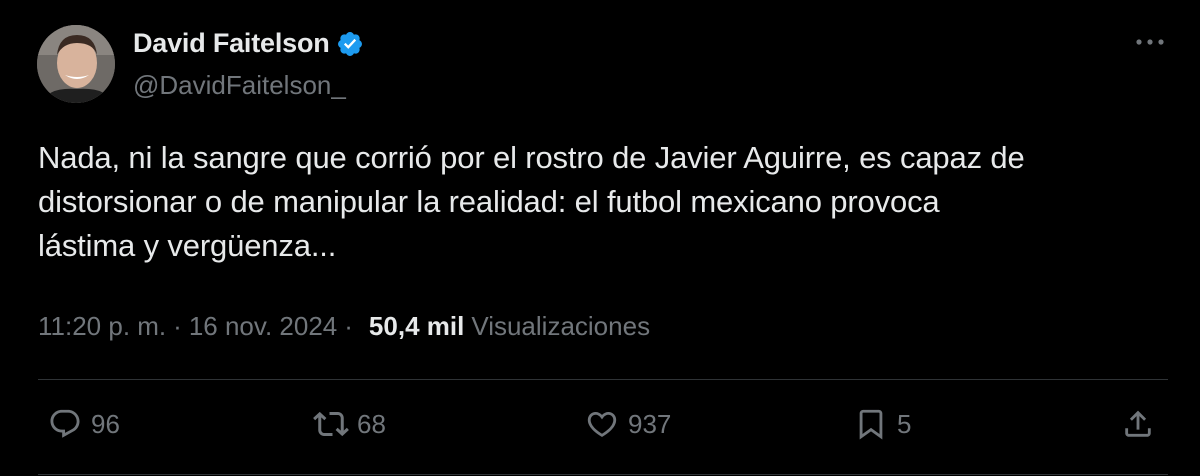 The width and height of the screenshot is (1200, 476). I want to click on bookmark-icon, so click(871, 424).